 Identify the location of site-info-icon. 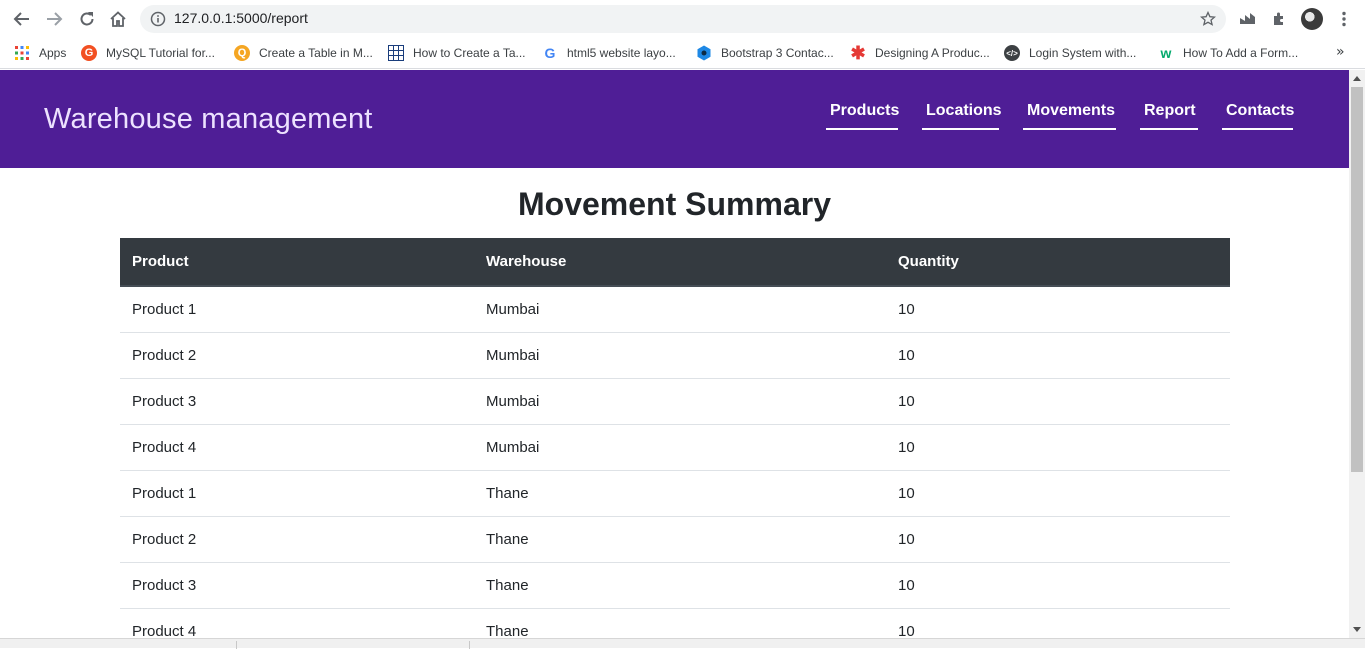
(158, 19).